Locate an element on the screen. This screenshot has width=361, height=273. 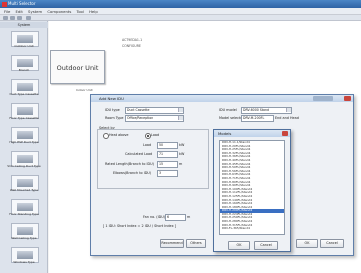
menu-edit: Edit is located at coordinates (19, 11).